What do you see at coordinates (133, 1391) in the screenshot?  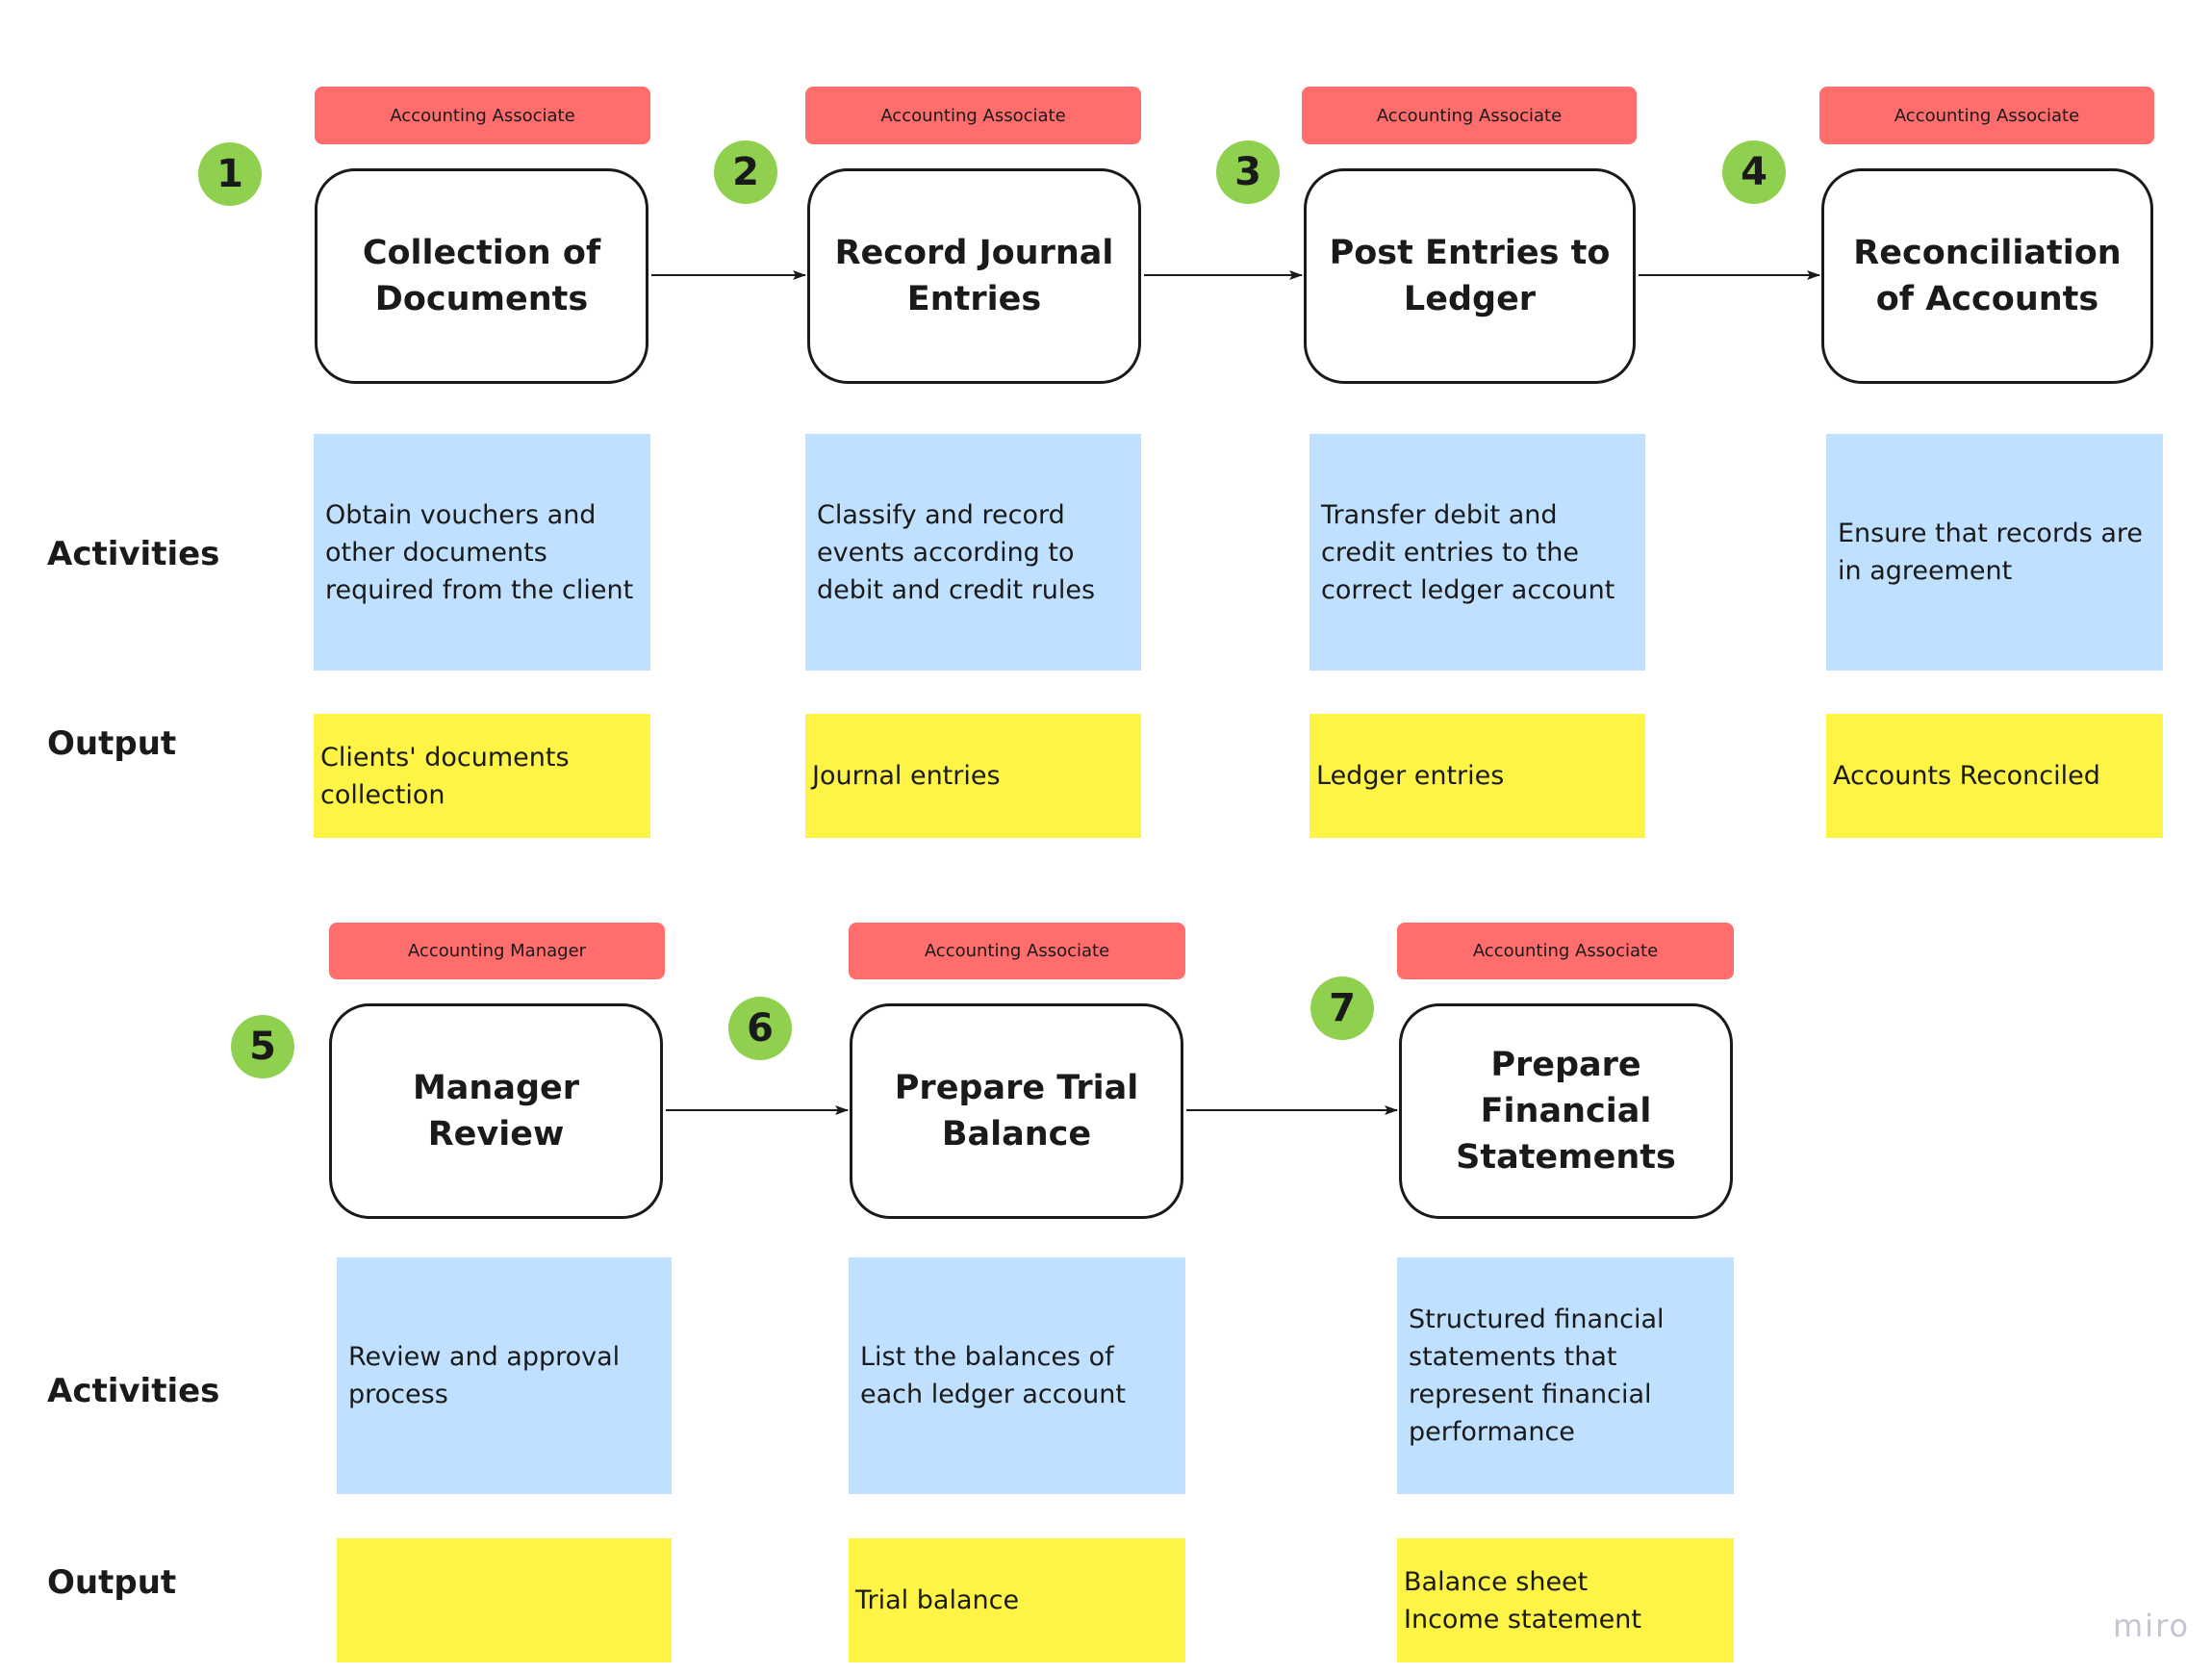 I see `row-label-activities-2: Activities` at bounding box center [133, 1391].